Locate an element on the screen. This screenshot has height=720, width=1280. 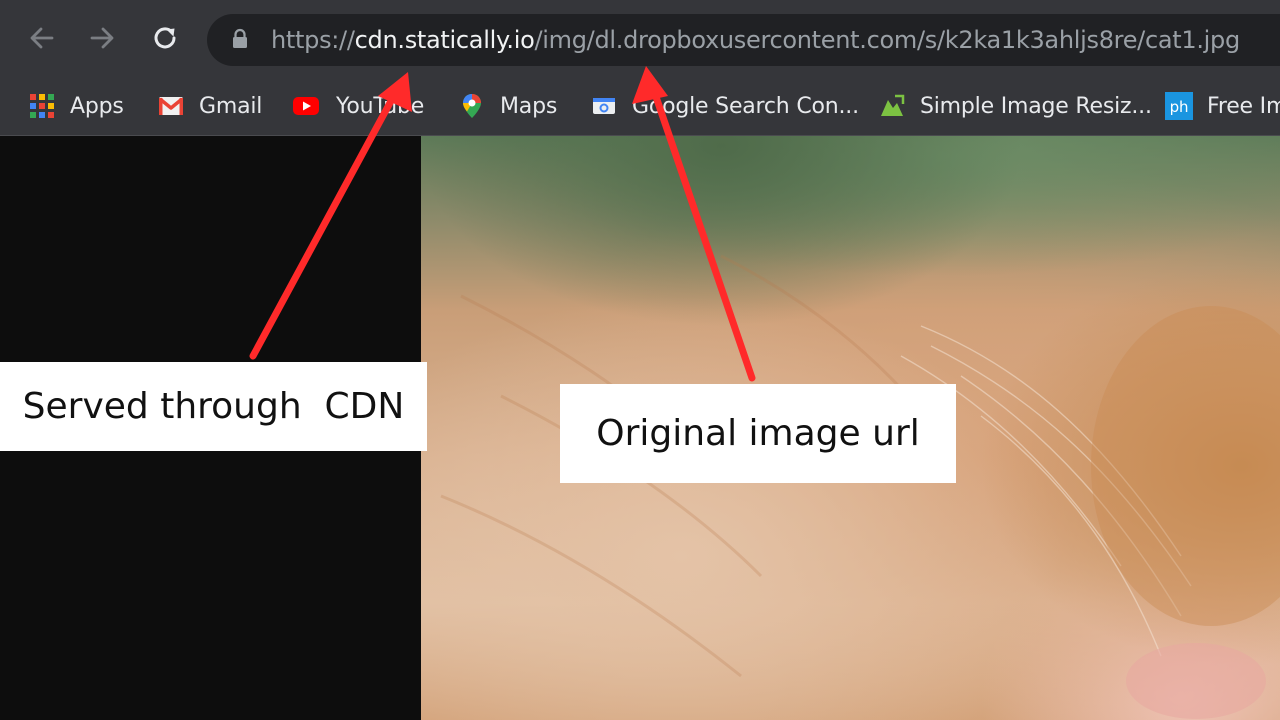
original-url-callout-text: Original image url is located at coordinates (758, 433).